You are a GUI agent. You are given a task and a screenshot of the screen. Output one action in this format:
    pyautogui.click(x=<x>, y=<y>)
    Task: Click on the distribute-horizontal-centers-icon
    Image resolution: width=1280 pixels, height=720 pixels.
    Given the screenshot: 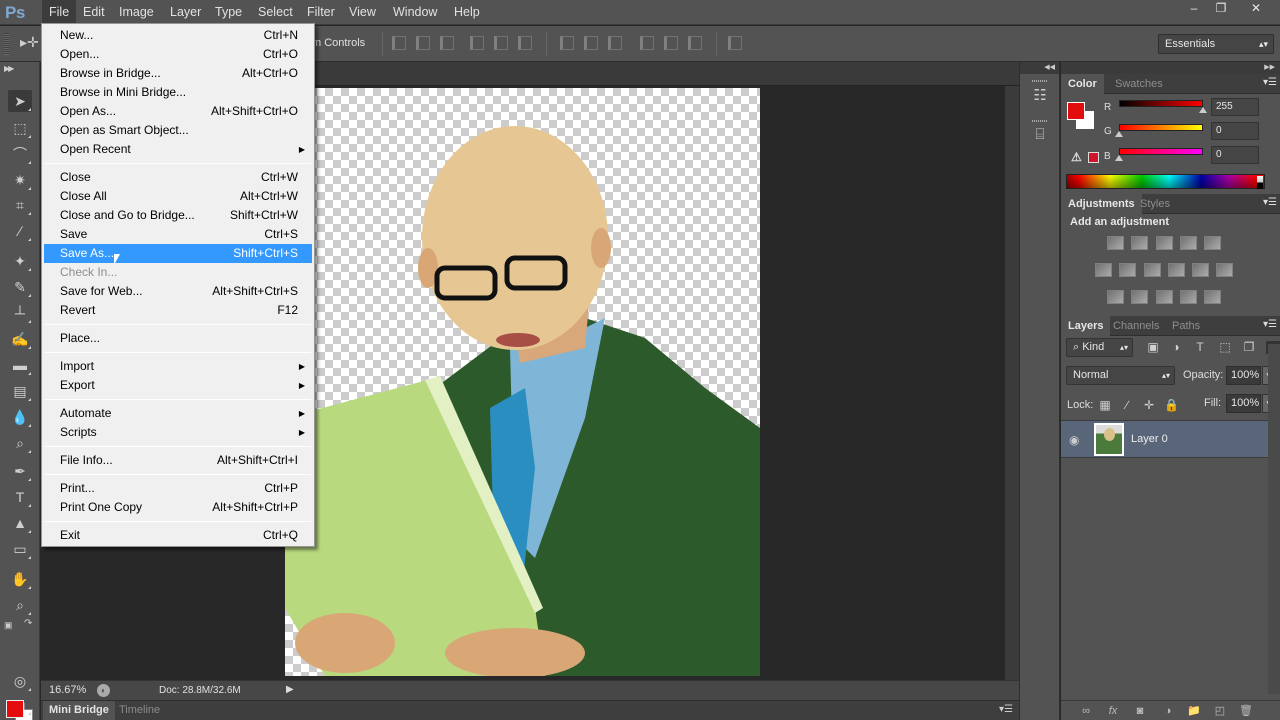 What is the action you would take?
    pyautogui.click(x=671, y=43)
    